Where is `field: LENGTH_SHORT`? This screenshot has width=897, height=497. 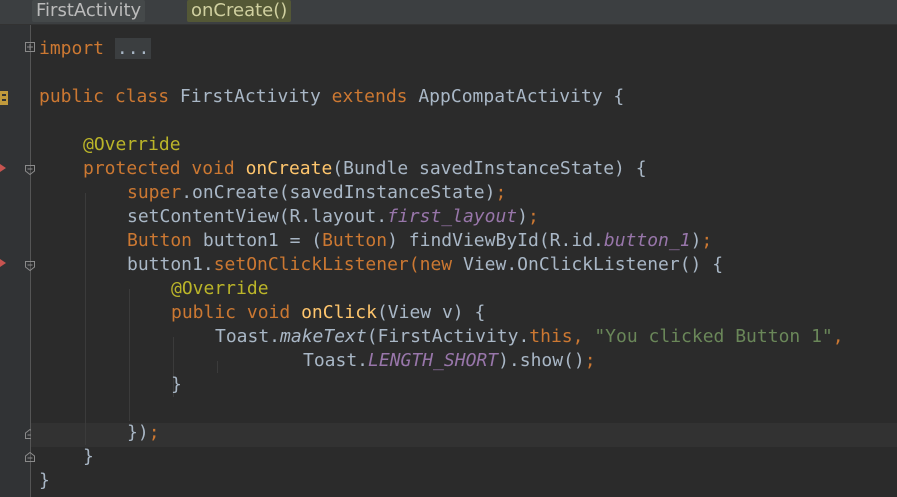
field: LENGTH_SHORT is located at coordinates (433, 360).